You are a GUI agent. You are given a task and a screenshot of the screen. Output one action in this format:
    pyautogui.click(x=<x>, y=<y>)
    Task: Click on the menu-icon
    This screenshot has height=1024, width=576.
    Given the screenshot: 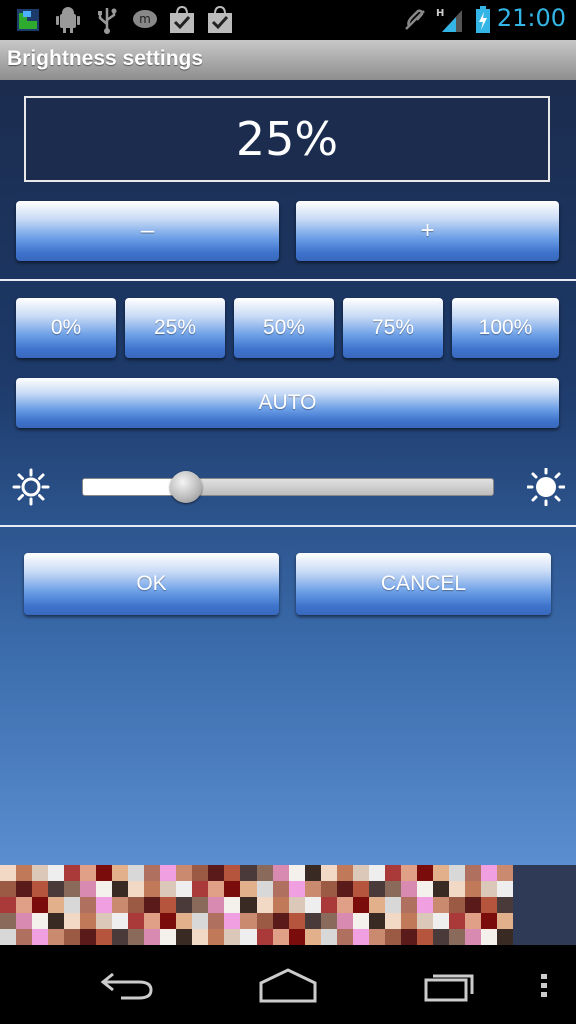 What is the action you would take?
    pyautogui.click(x=544, y=986)
    